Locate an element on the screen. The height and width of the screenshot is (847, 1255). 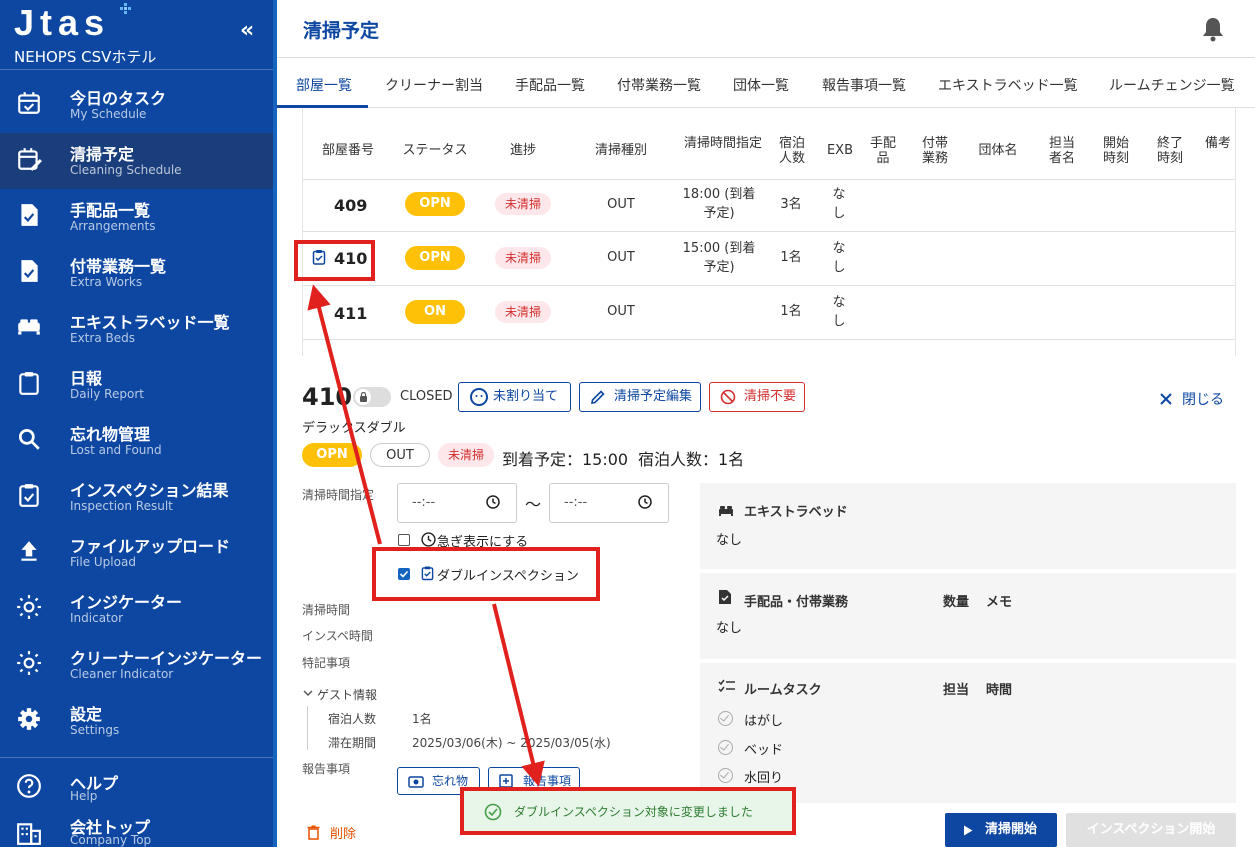
column-header: ステータス is located at coordinates (435, 150).